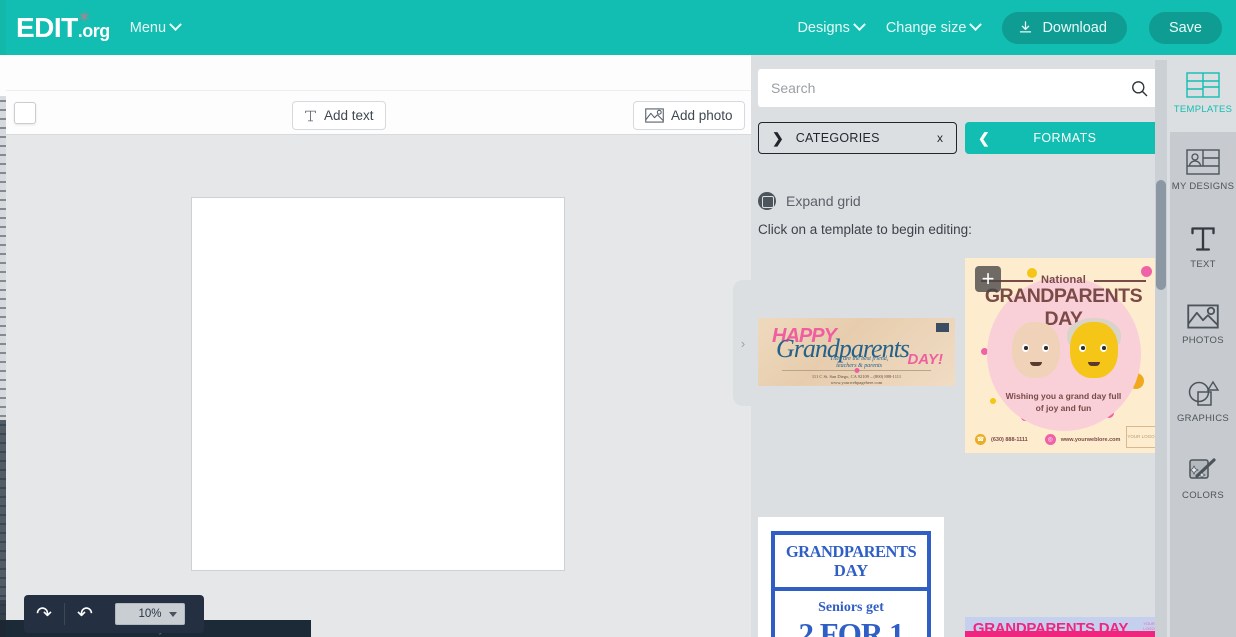 The height and width of the screenshot is (637, 1236). I want to click on grid-layout-icon, so click(1203, 85).